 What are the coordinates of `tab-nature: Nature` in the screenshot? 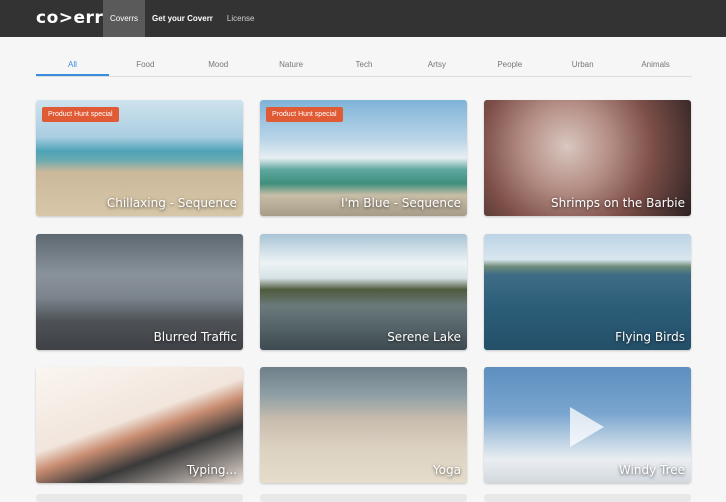 It's located at (291, 65).